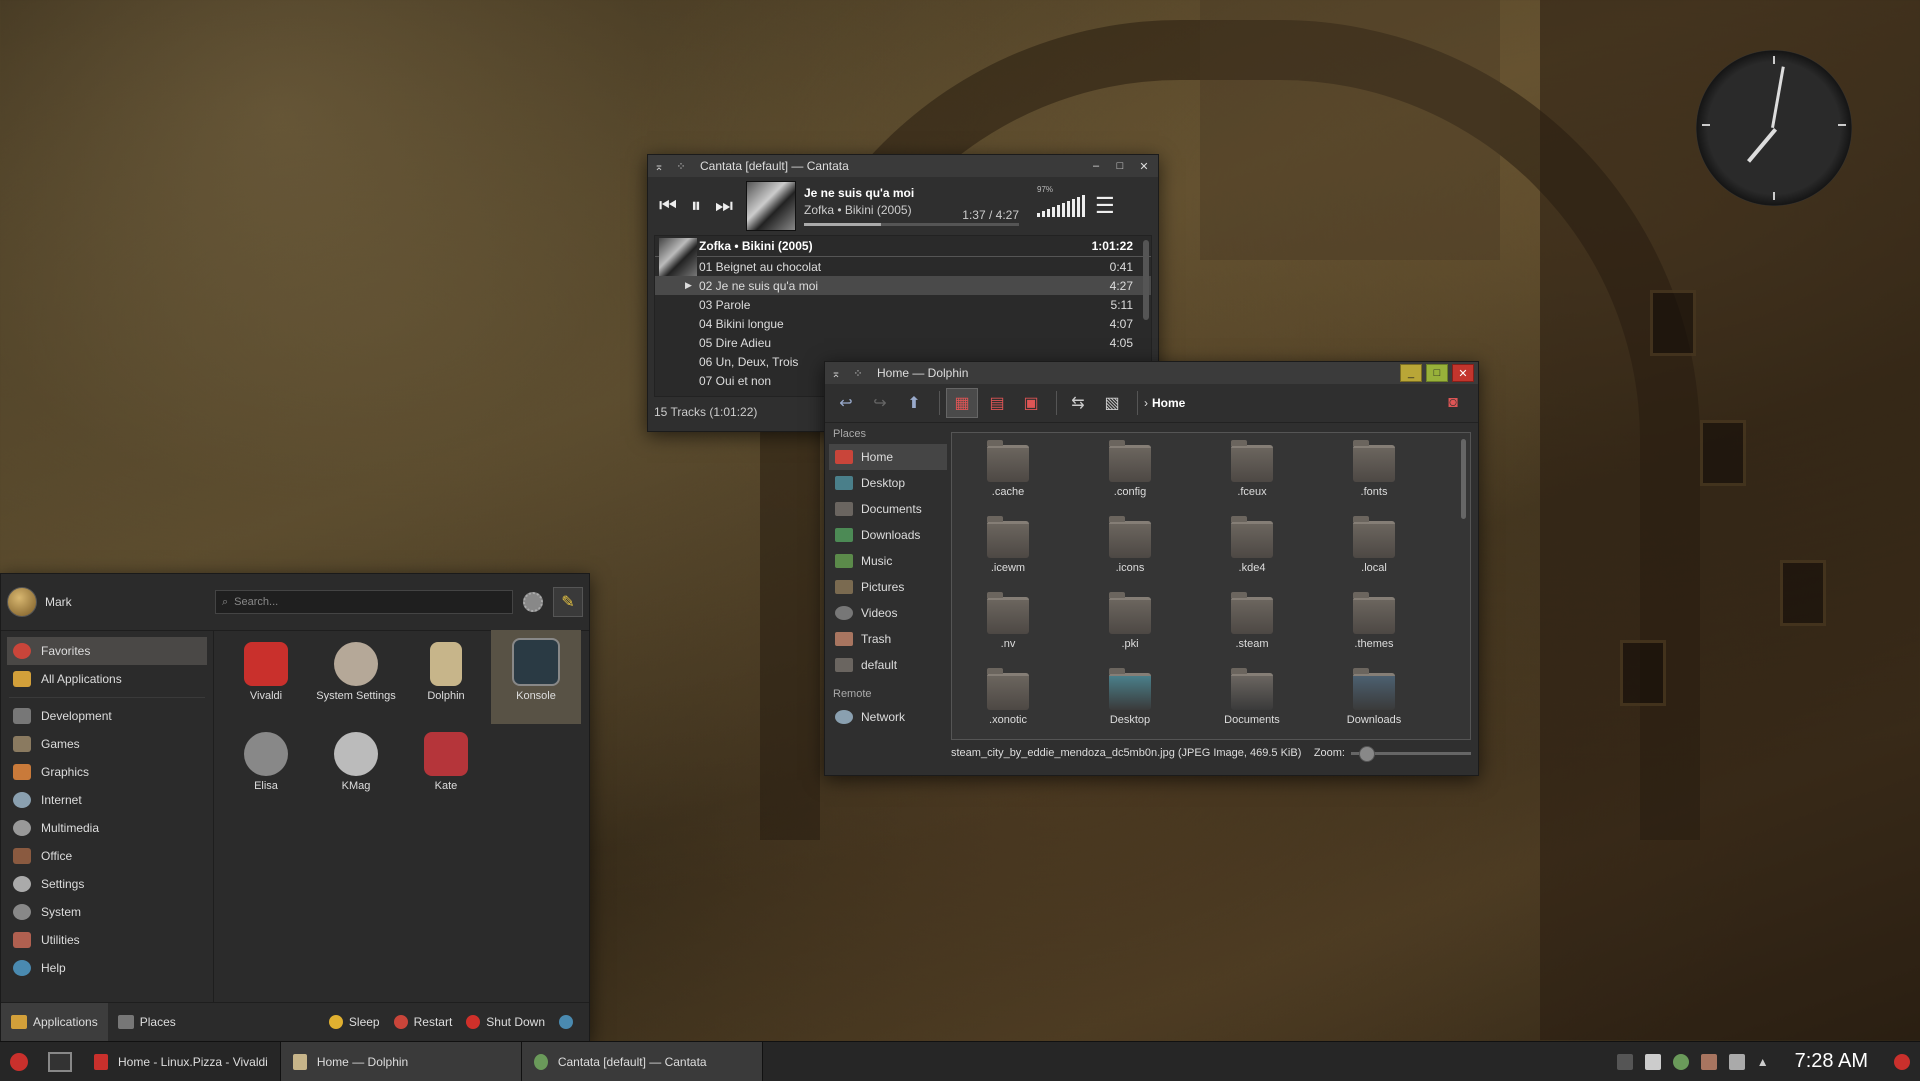 The image size is (1920, 1081). Describe the element at coordinates (446, 679) in the screenshot. I see `app-dolphin: Dolphin` at that location.